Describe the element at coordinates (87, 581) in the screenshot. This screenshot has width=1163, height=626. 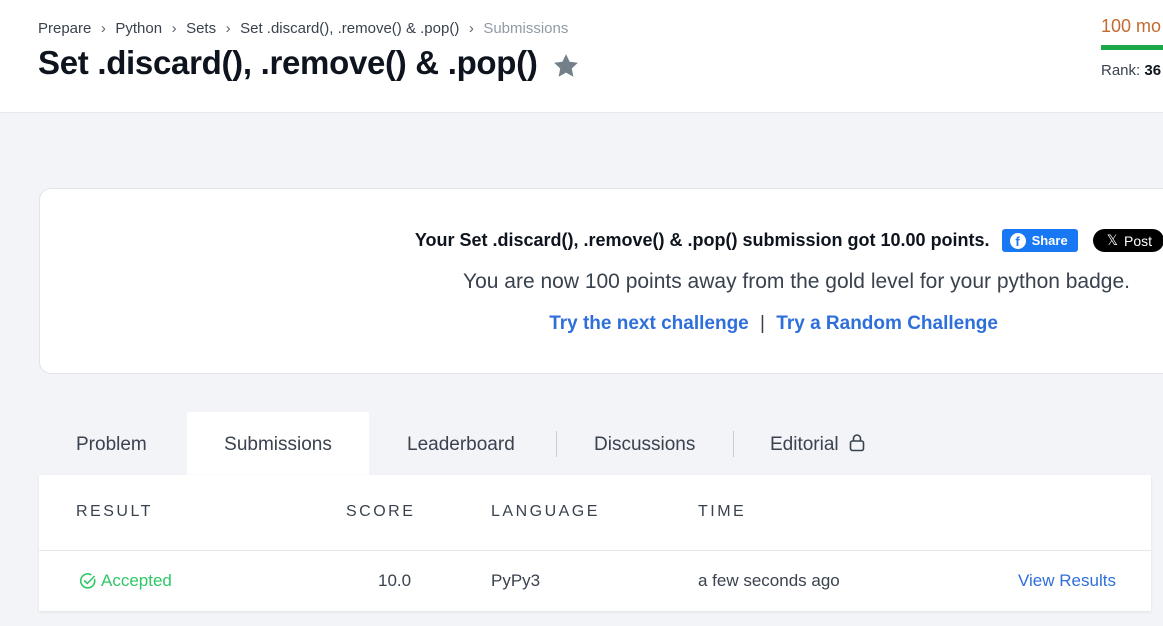
I see `check-circle-icon` at that location.